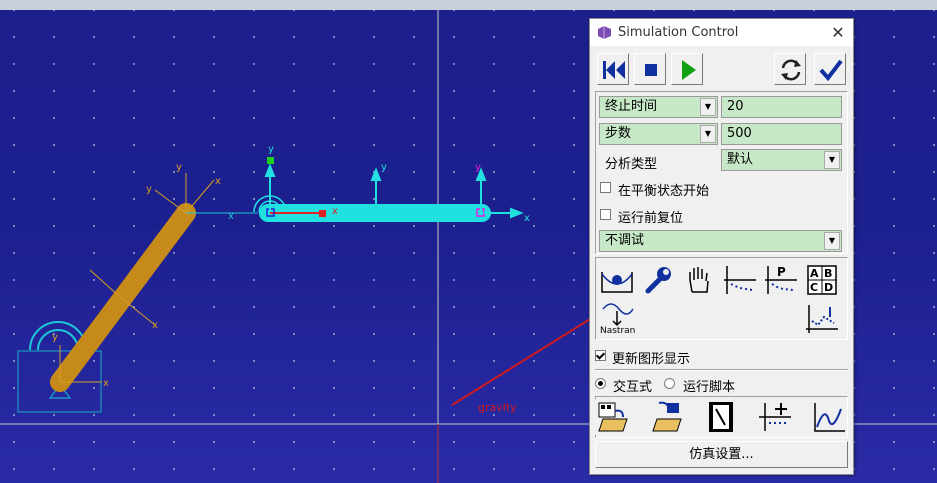 The image size is (937, 483). Describe the element at coordinates (781, 272) in the screenshot. I see `svg-text: P` at that location.